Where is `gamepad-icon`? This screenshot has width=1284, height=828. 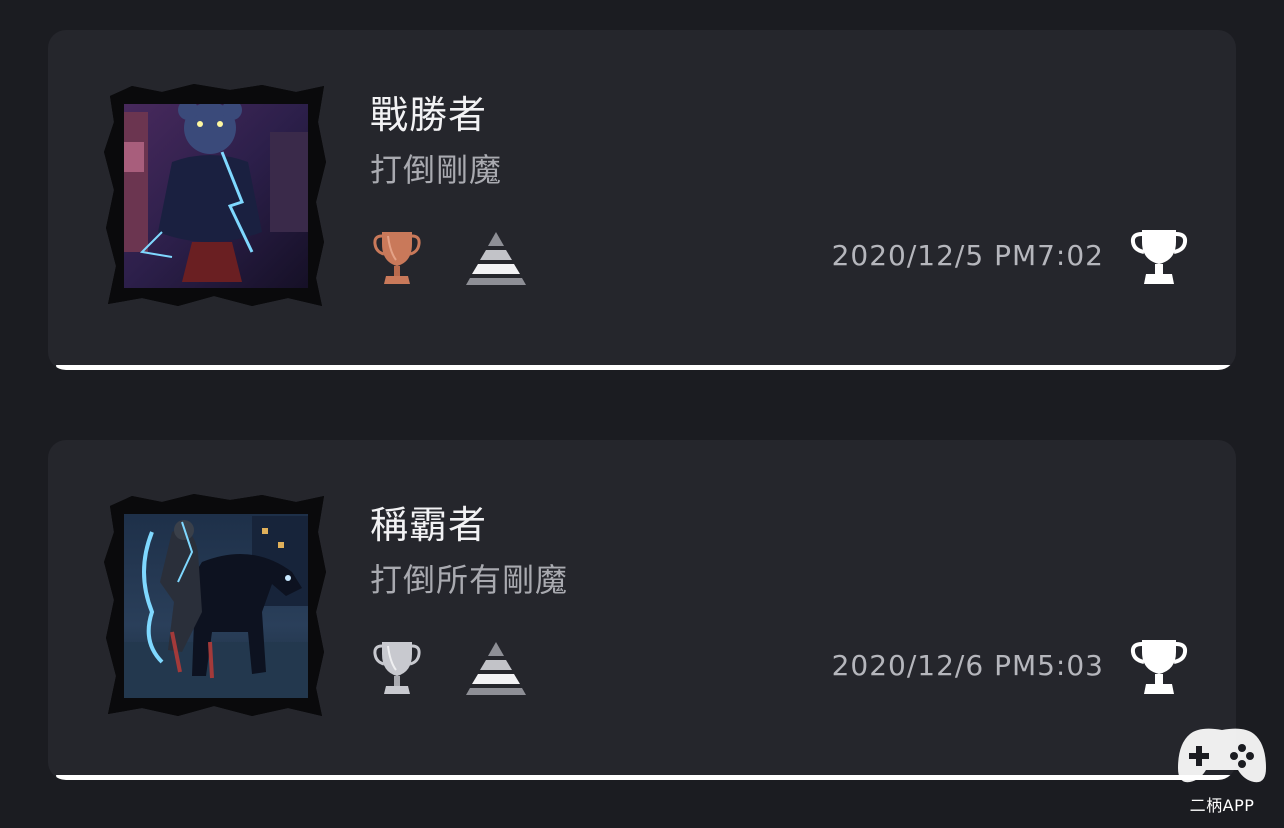 gamepad-icon is located at coordinates (1222, 755).